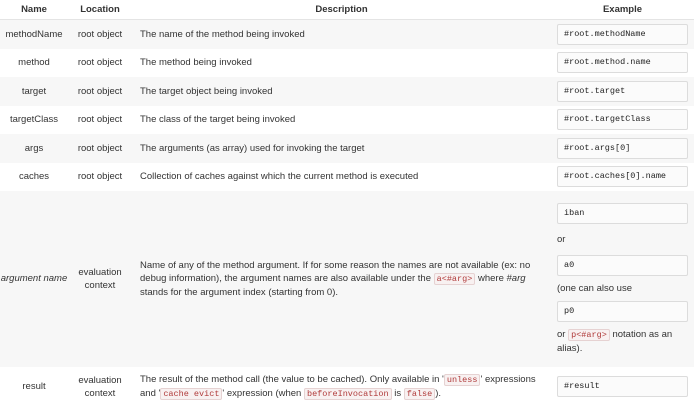 This screenshot has height=408, width=694. What do you see at coordinates (191, 393) in the screenshot?
I see `inline-code-cache-evict: cache evict` at bounding box center [191, 393].